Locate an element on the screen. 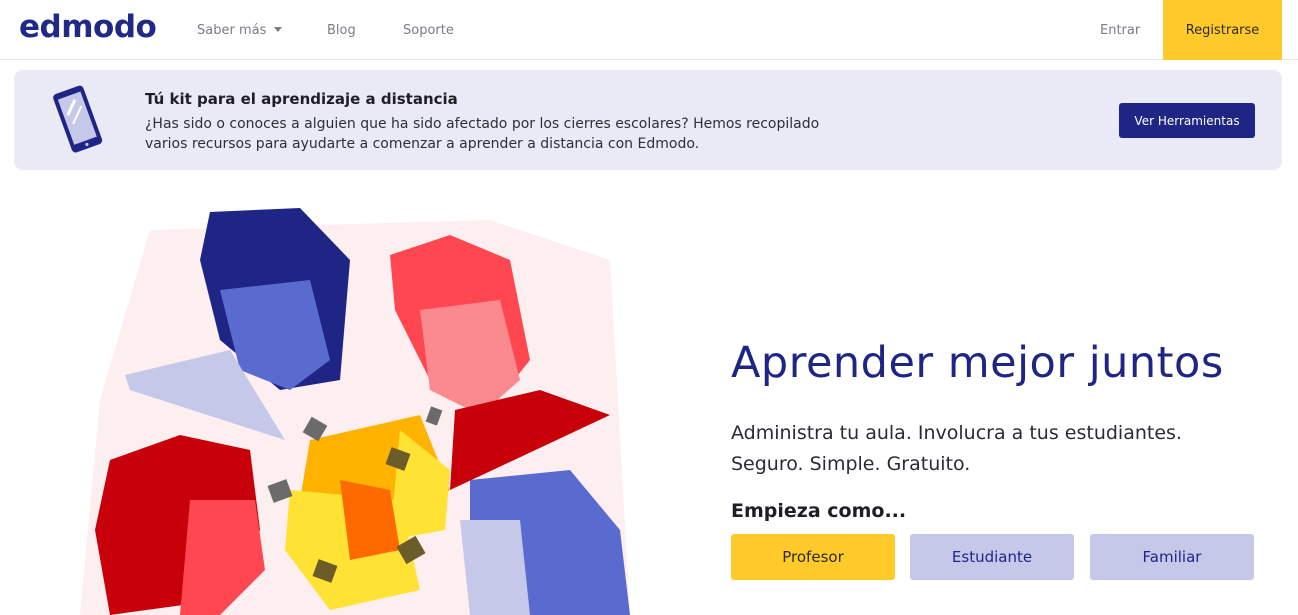 This screenshot has width=1298, height=615. student-button: Estudiante is located at coordinates (992, 557).